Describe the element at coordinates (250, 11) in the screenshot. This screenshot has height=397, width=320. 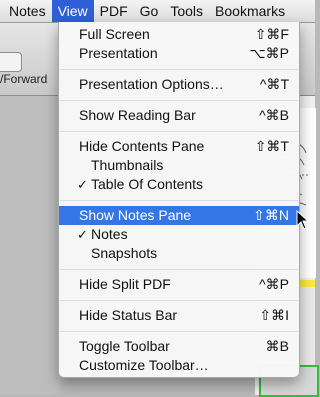
I see `menu-bookmarks: Bookmarks` at that location.